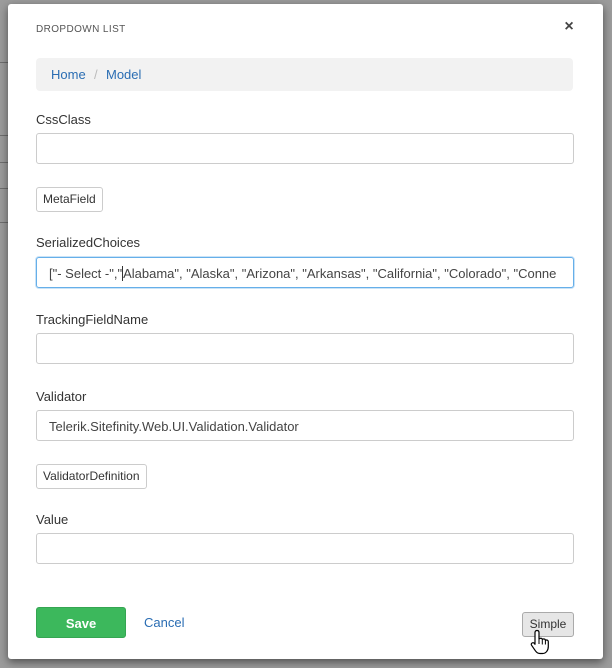 This screenshot has height=668, width=612. Describe the element at coordinates (88, 242) in the screenshot. I see `serialized-choices-label: SerializedChoices` at that location.